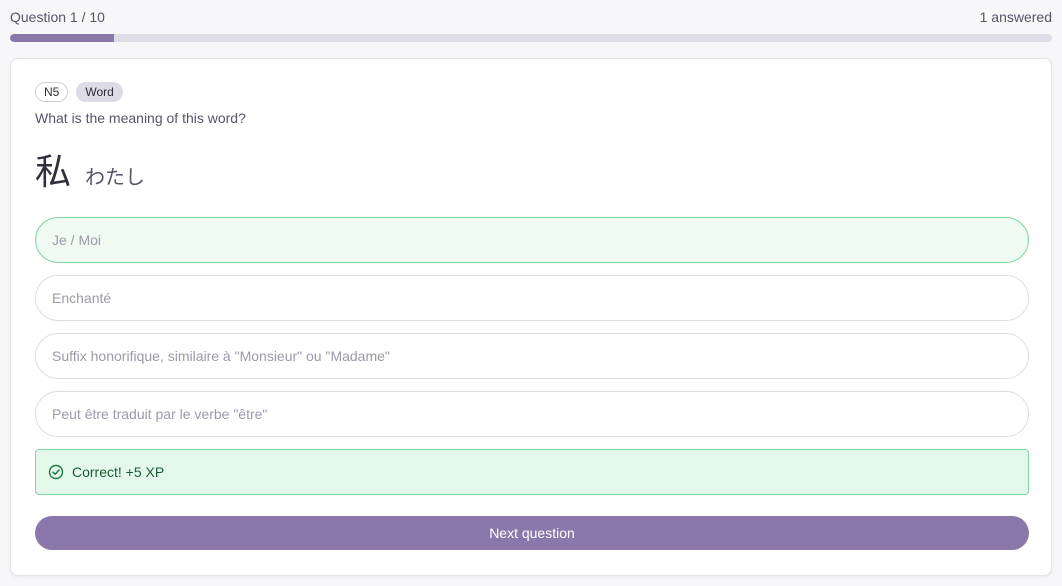 The image size is (1062, 586). I want to click on quiz-header: Question 1 / 10 1 answered, so click(531, 17).